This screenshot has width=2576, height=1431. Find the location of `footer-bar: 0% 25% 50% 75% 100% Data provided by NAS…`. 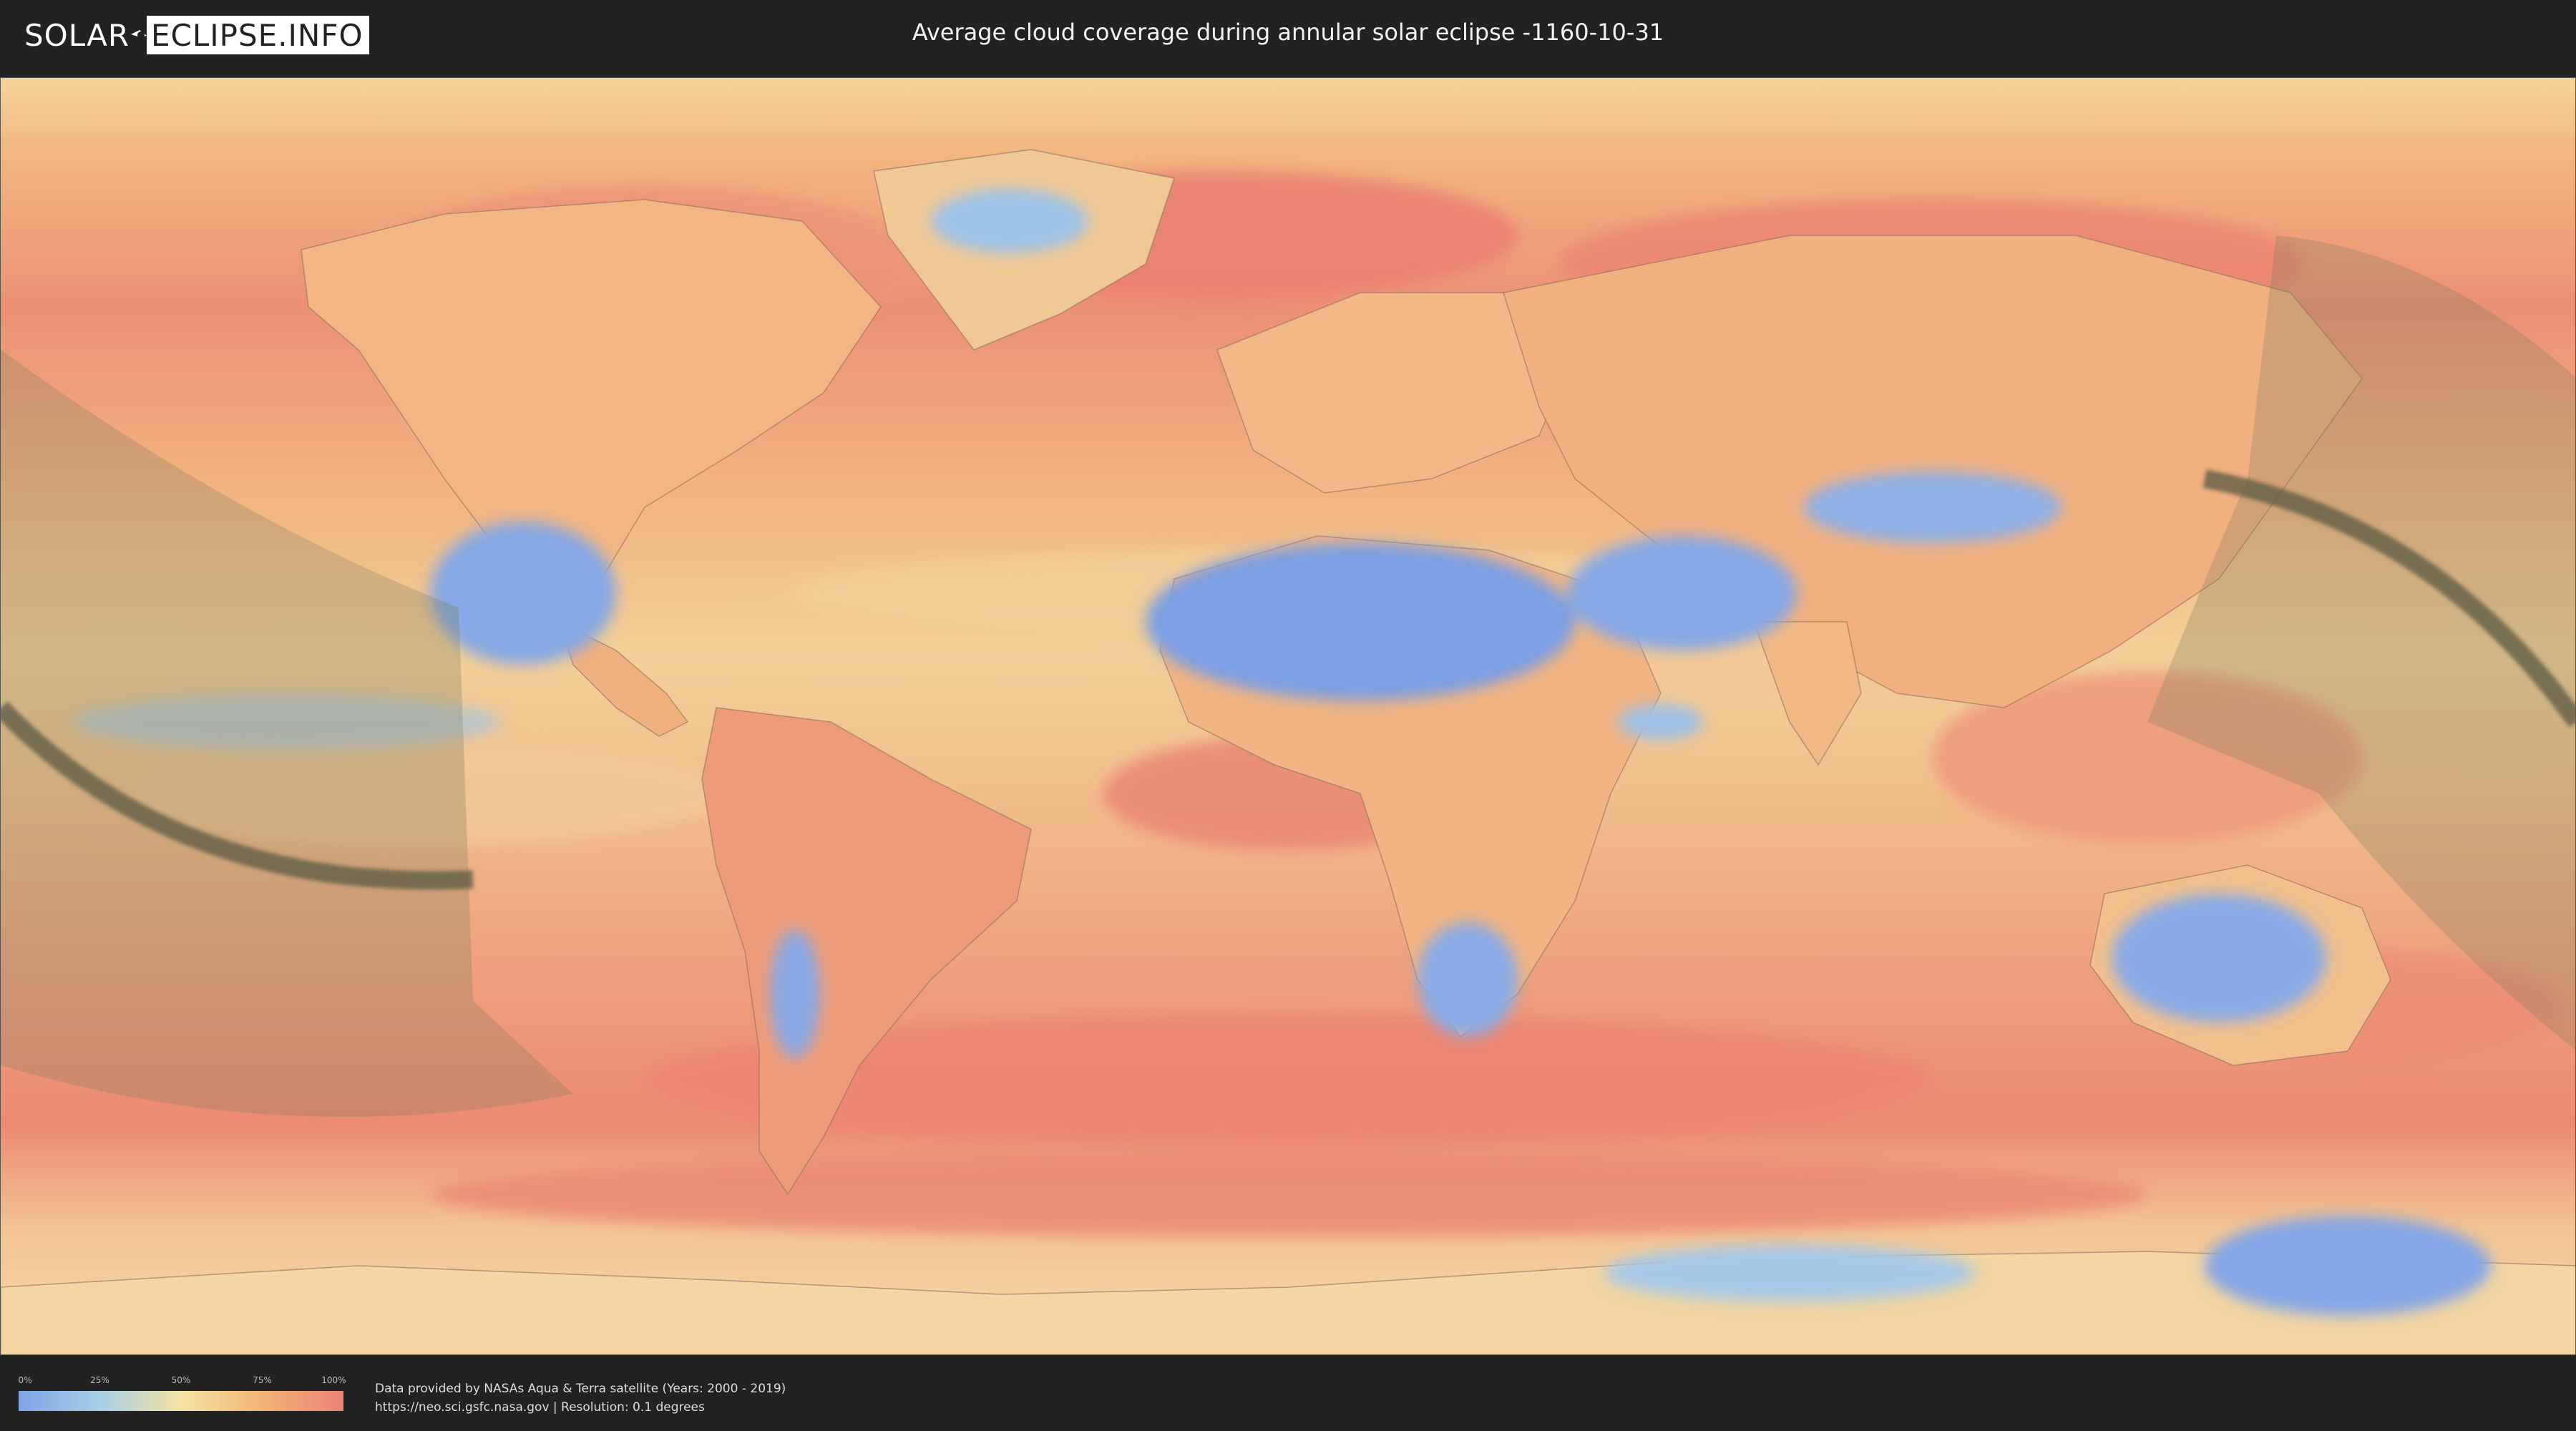

footer-bar: 0% 25% 50% 75% 100% Data provided by NAS… is located at coordinates (1288, 1395).